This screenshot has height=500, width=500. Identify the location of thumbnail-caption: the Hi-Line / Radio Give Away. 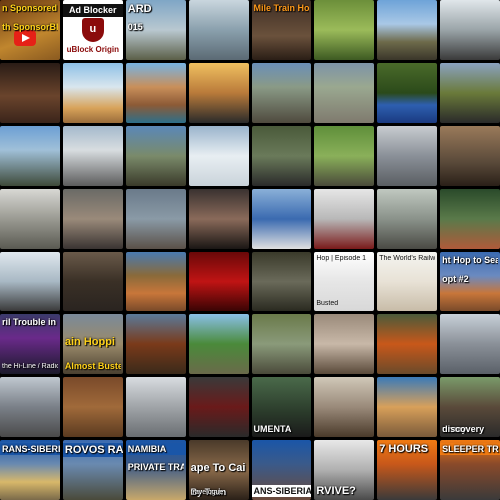
(30, 367).